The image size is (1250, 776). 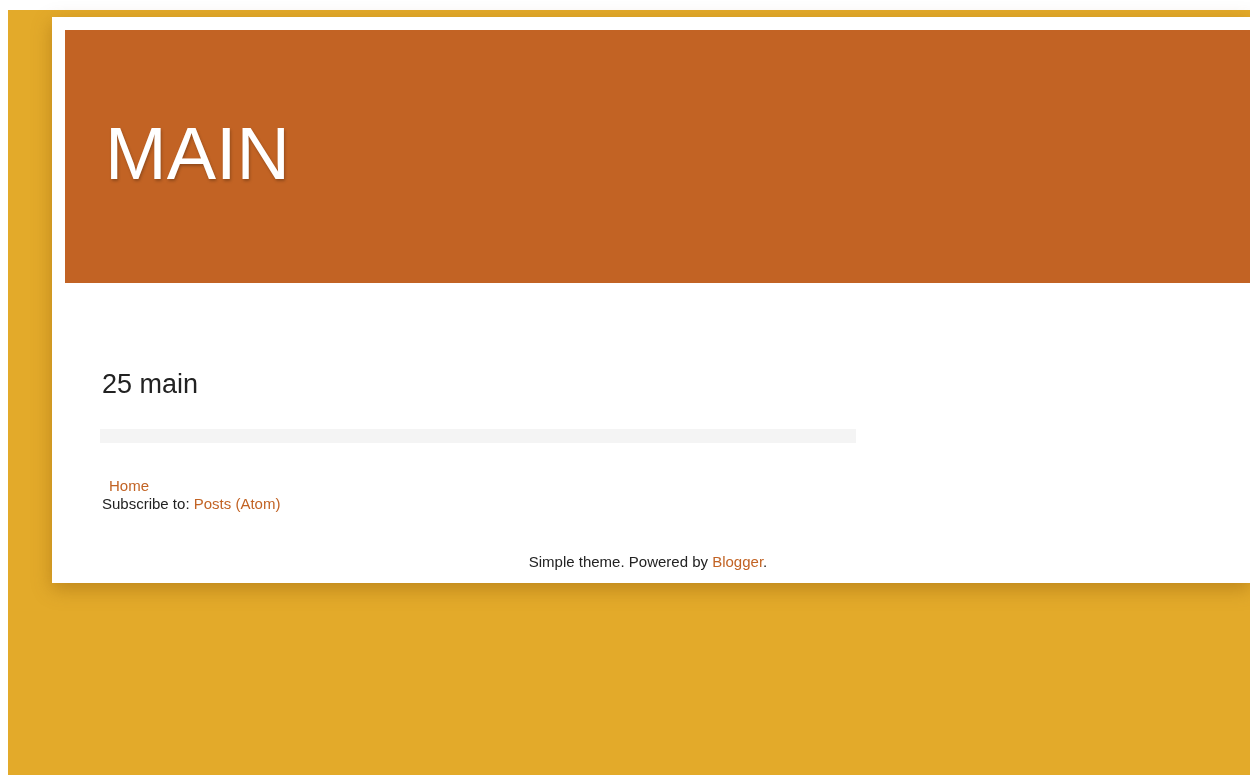 I want to click on posts-atom-link: Posts (Atom), so click(x=237, y=503).